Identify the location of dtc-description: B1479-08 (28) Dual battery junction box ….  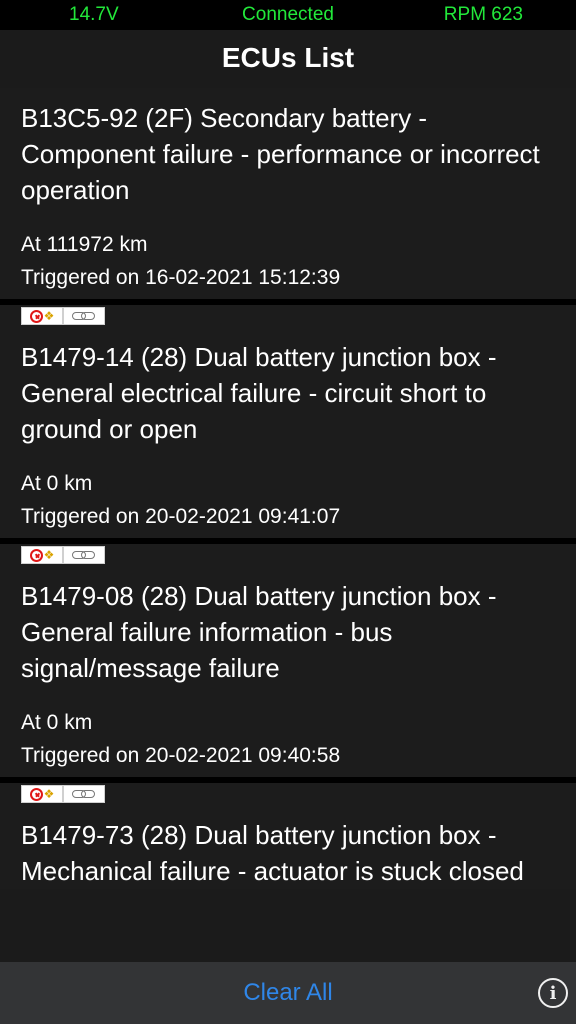
(259, 632).